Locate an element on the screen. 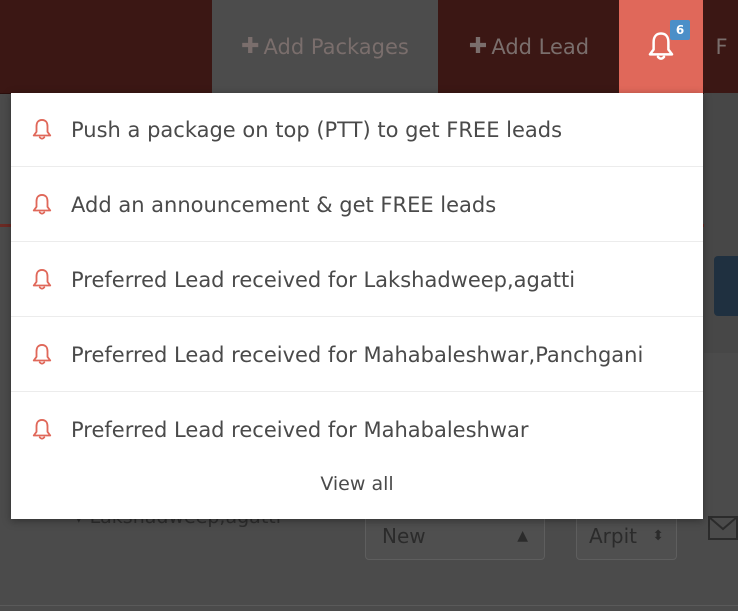 Image resolution: width=738 pixels, height=611 pixels. add-packages-label: Add Packages is located at coordinates (336, 46).